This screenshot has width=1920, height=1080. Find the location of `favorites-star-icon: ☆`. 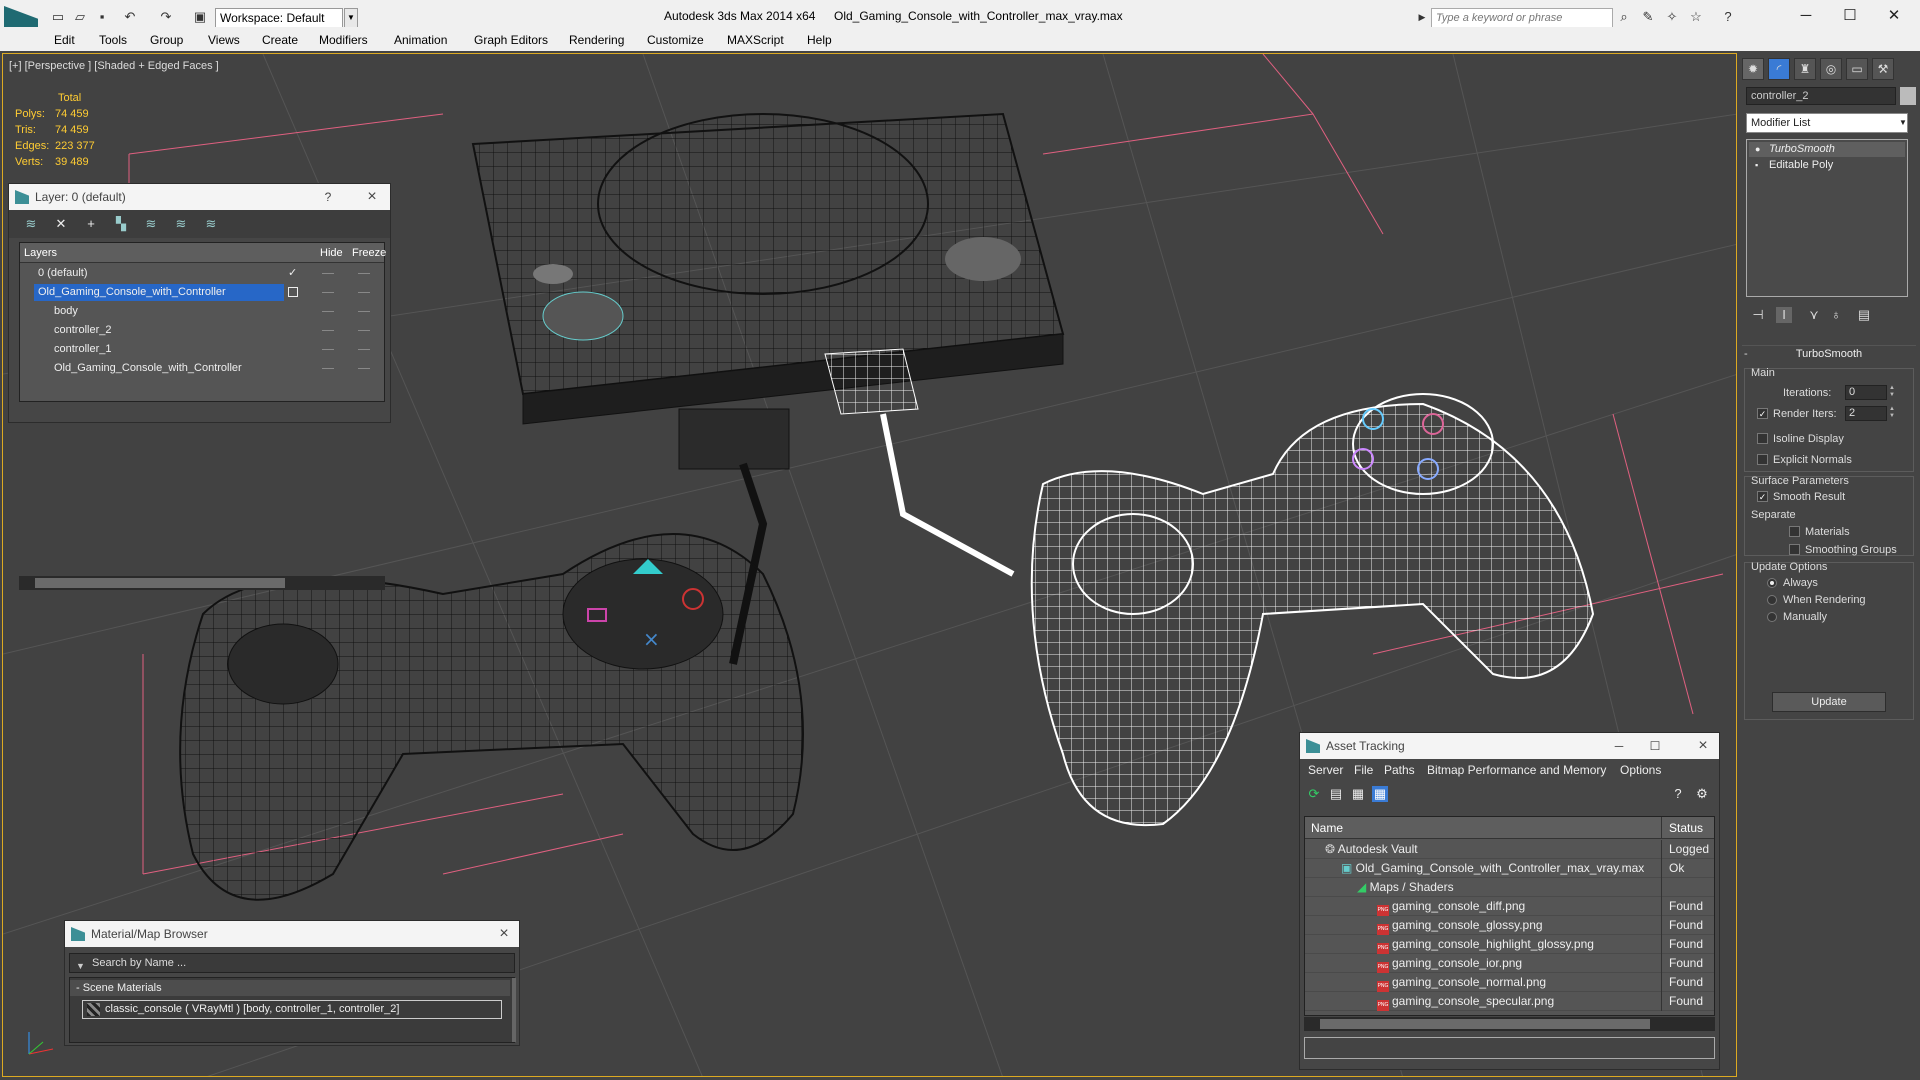

favorites-star-icon: ☆ is located at coordinates (1696, 17).